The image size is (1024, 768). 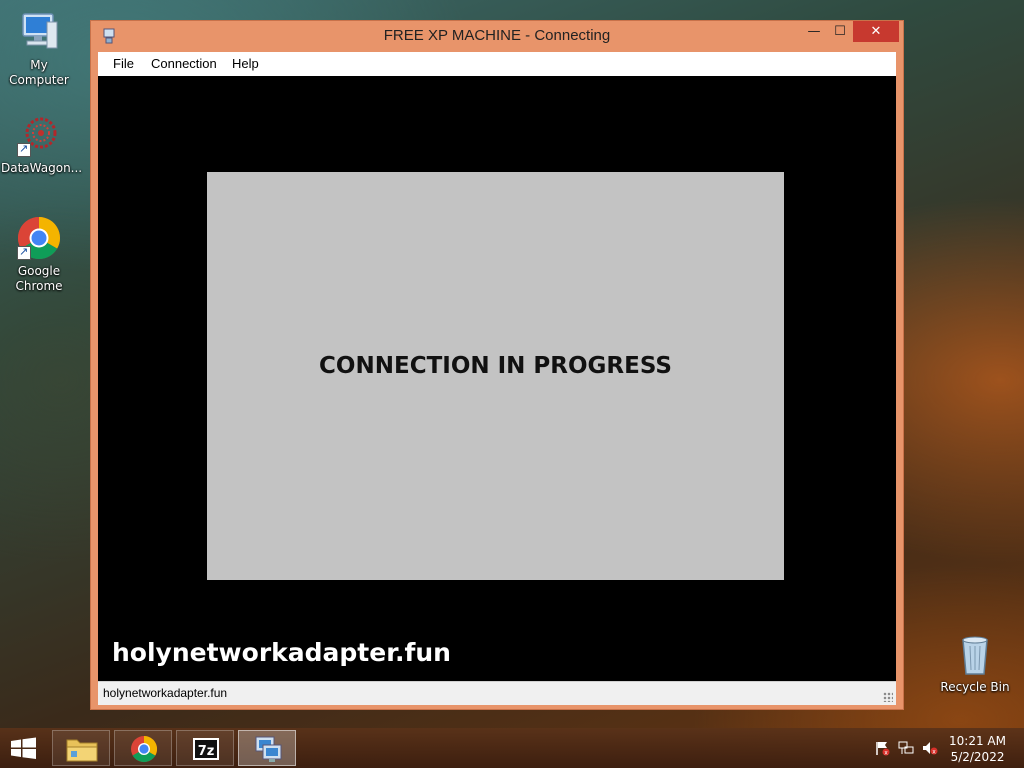 What do you see at coordinates (39, 135) in the screenshot?
I see `datawagon-icon` at bounding box center [39, 135].